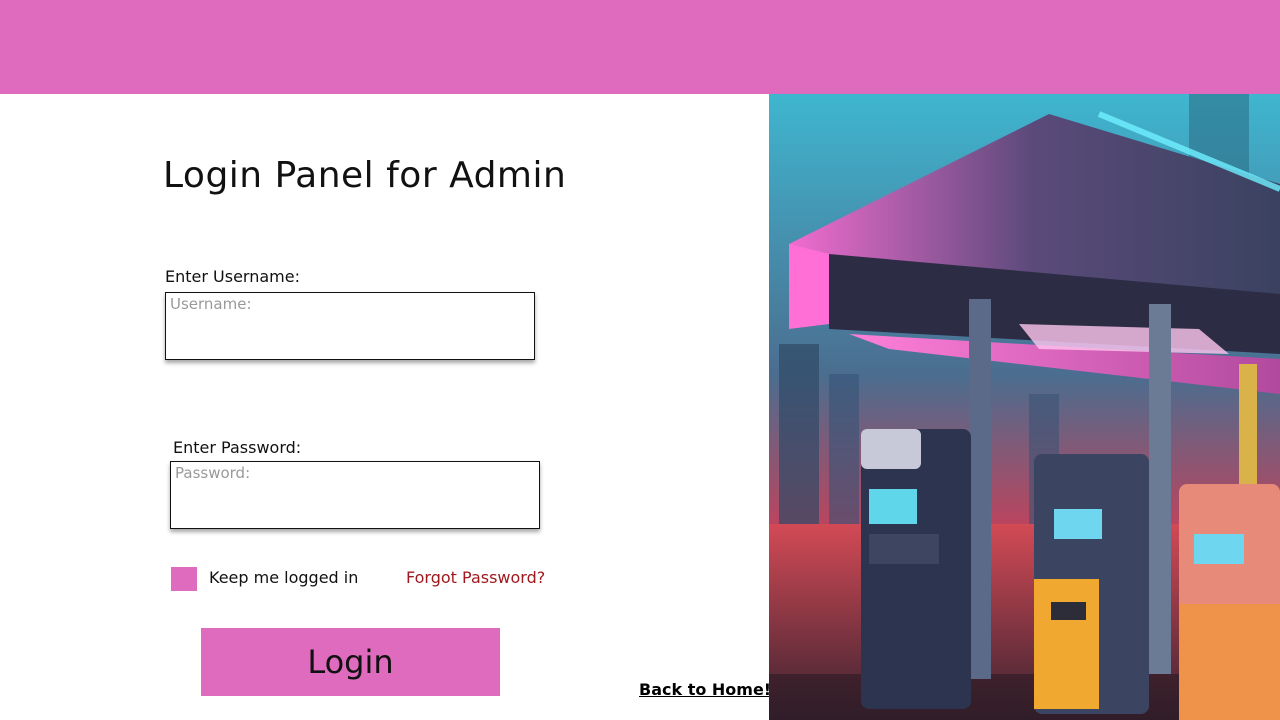  I want to click on password-label: Enter Password:, so click(237, 447).